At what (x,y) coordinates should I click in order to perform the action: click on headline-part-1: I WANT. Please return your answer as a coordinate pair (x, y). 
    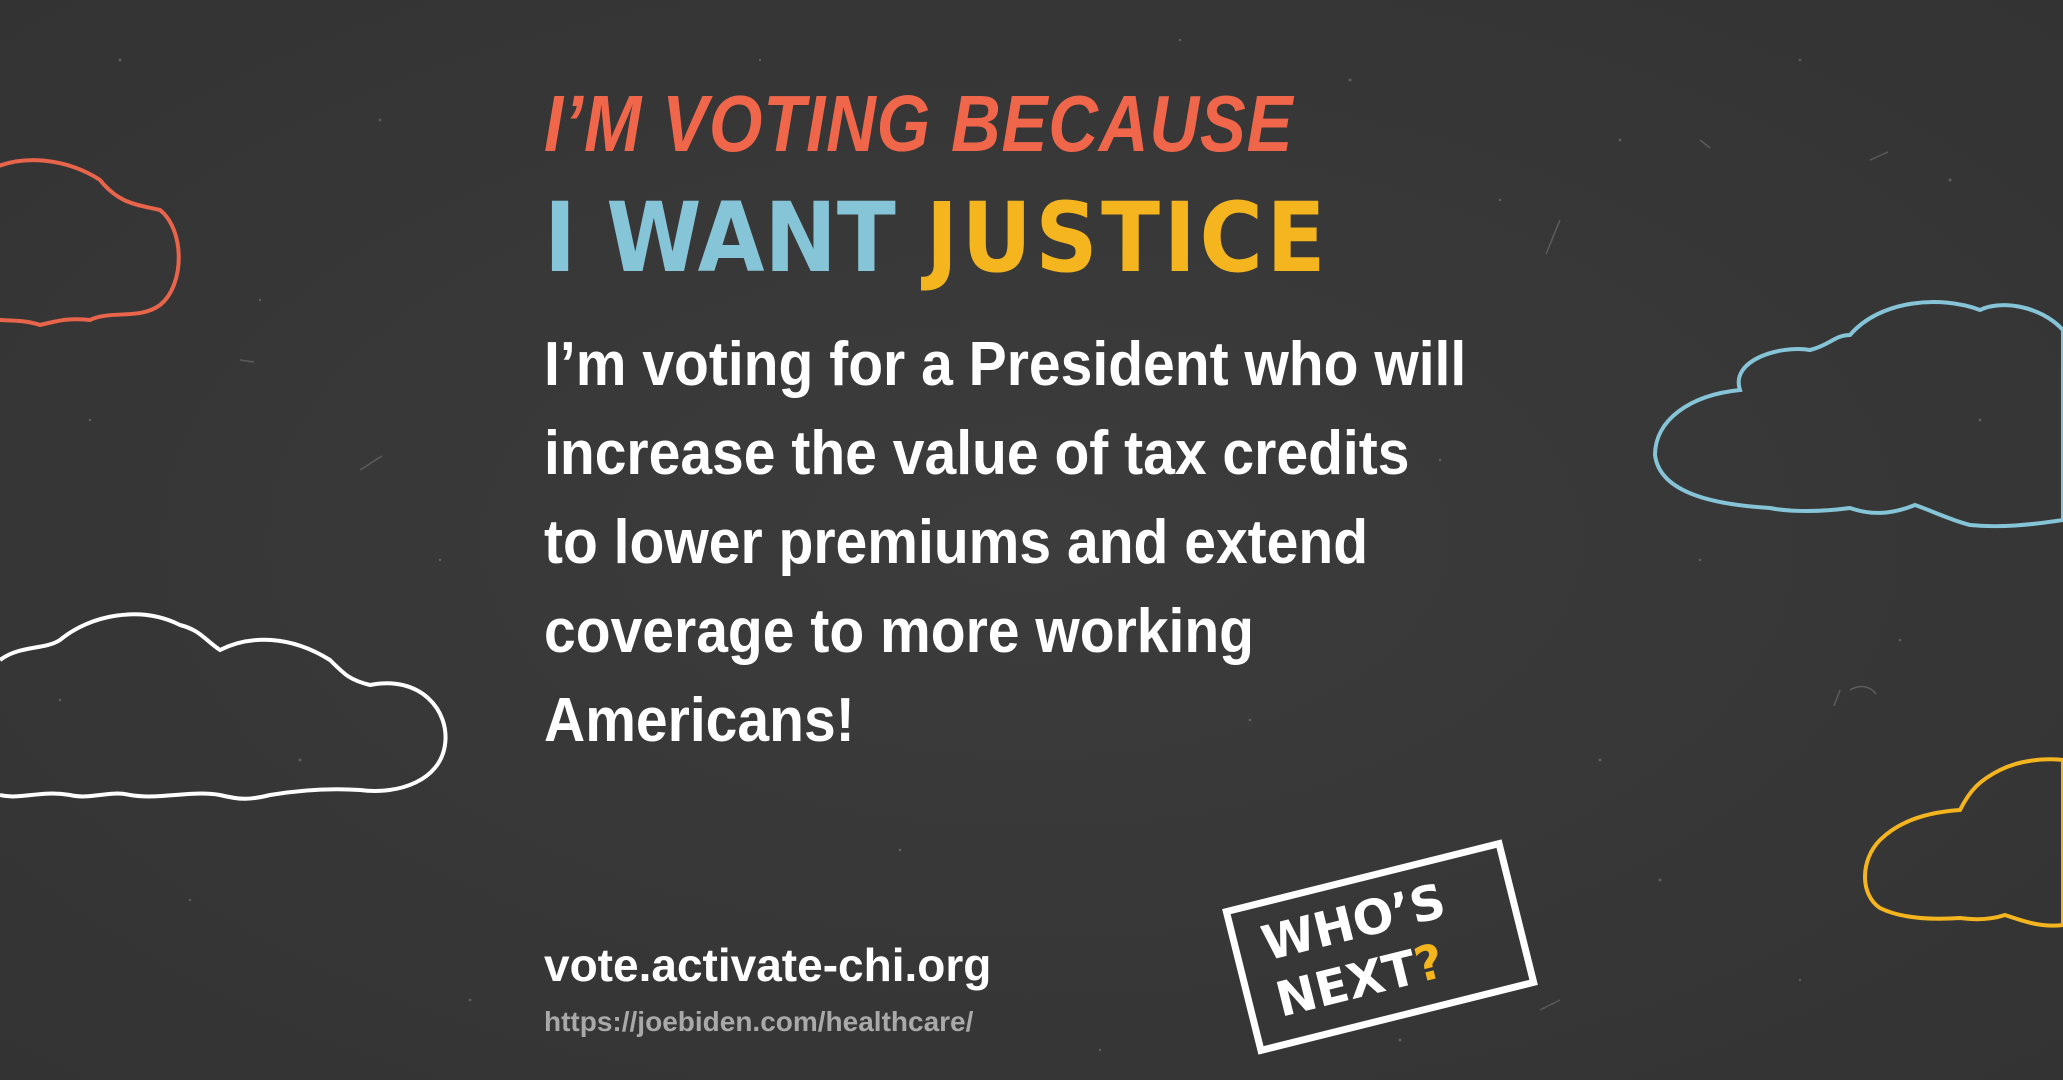
    Looking at the image, I should click on (720, 238).